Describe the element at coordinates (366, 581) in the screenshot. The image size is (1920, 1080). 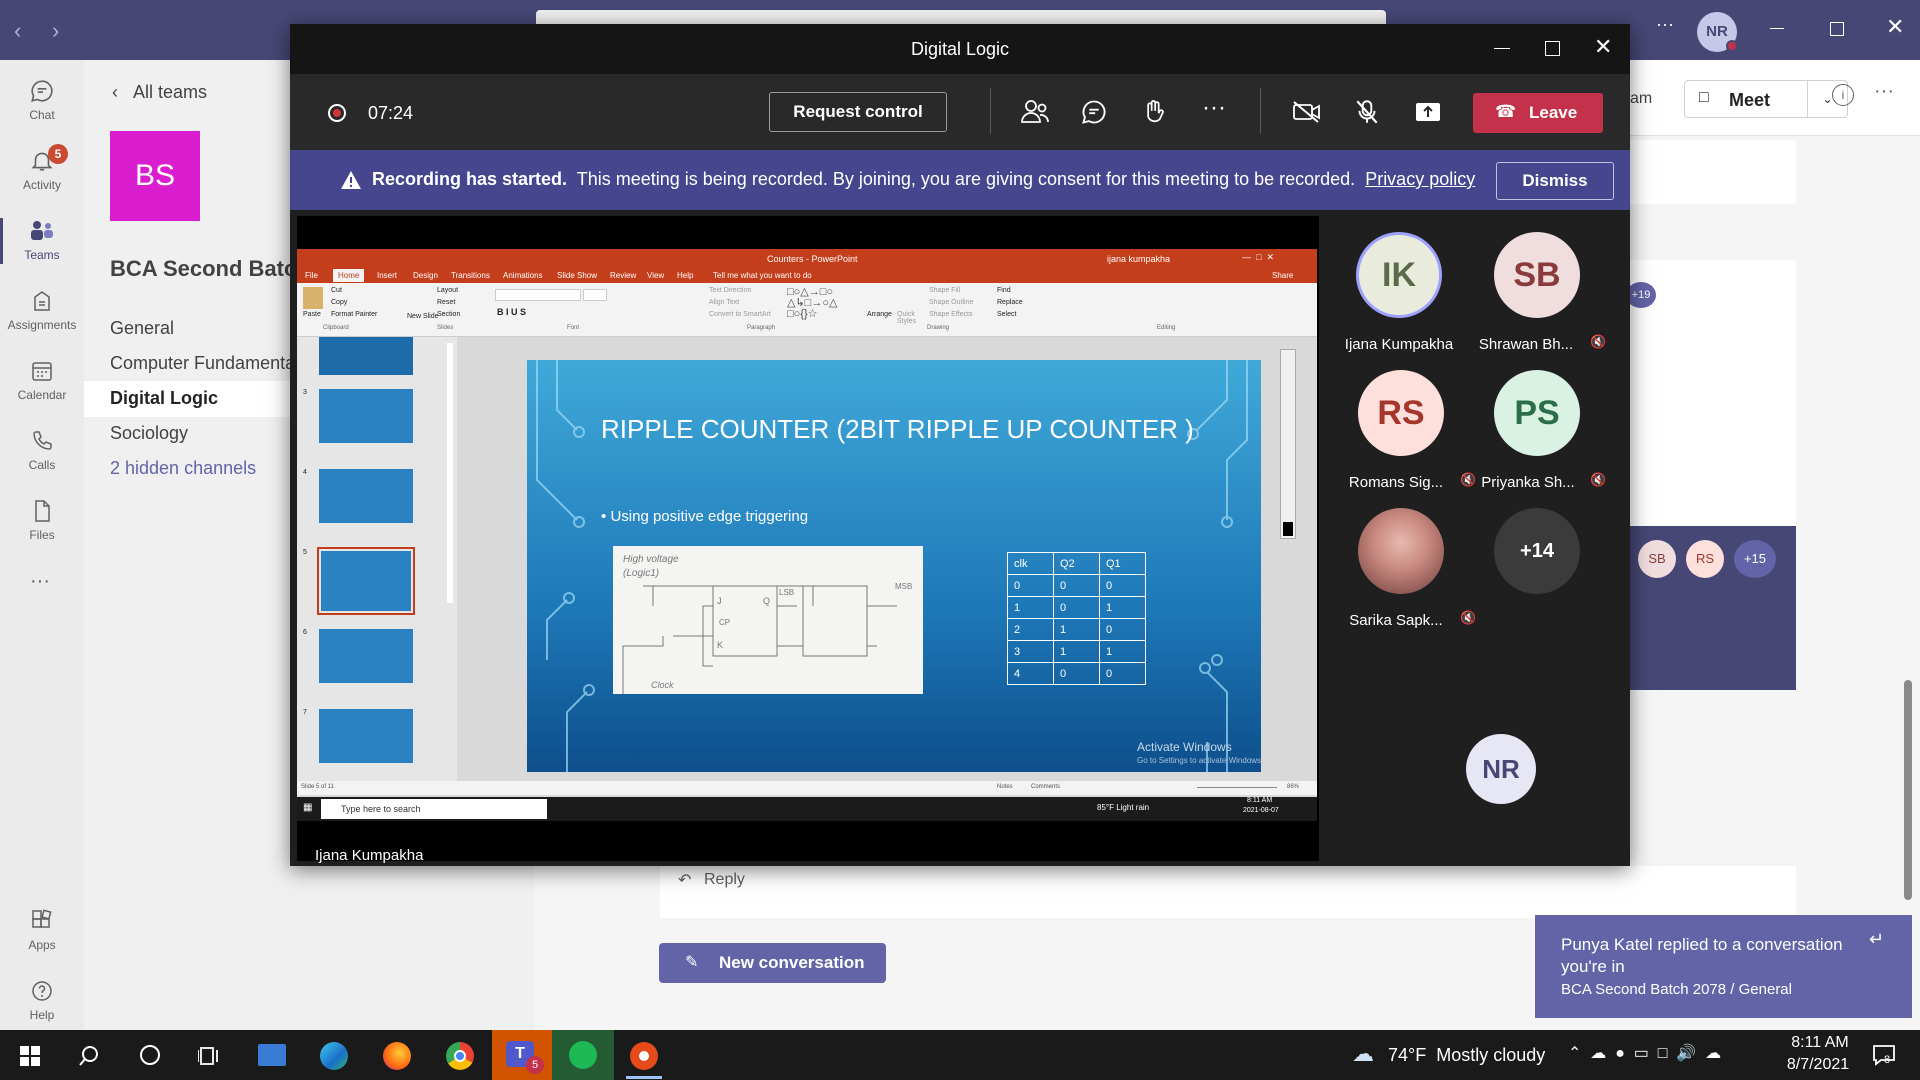
I see `slide-thumbnail-selected` at that location.